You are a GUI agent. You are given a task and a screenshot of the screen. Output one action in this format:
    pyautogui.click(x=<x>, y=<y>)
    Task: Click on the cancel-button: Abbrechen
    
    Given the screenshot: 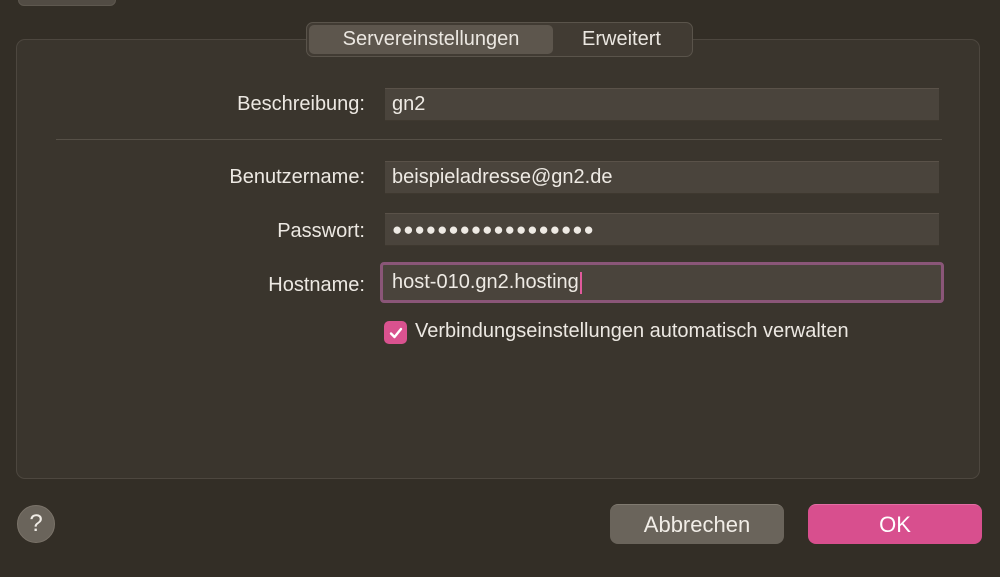 What is the action you would take?
    pyautogui.click(x=697, y=524)
    